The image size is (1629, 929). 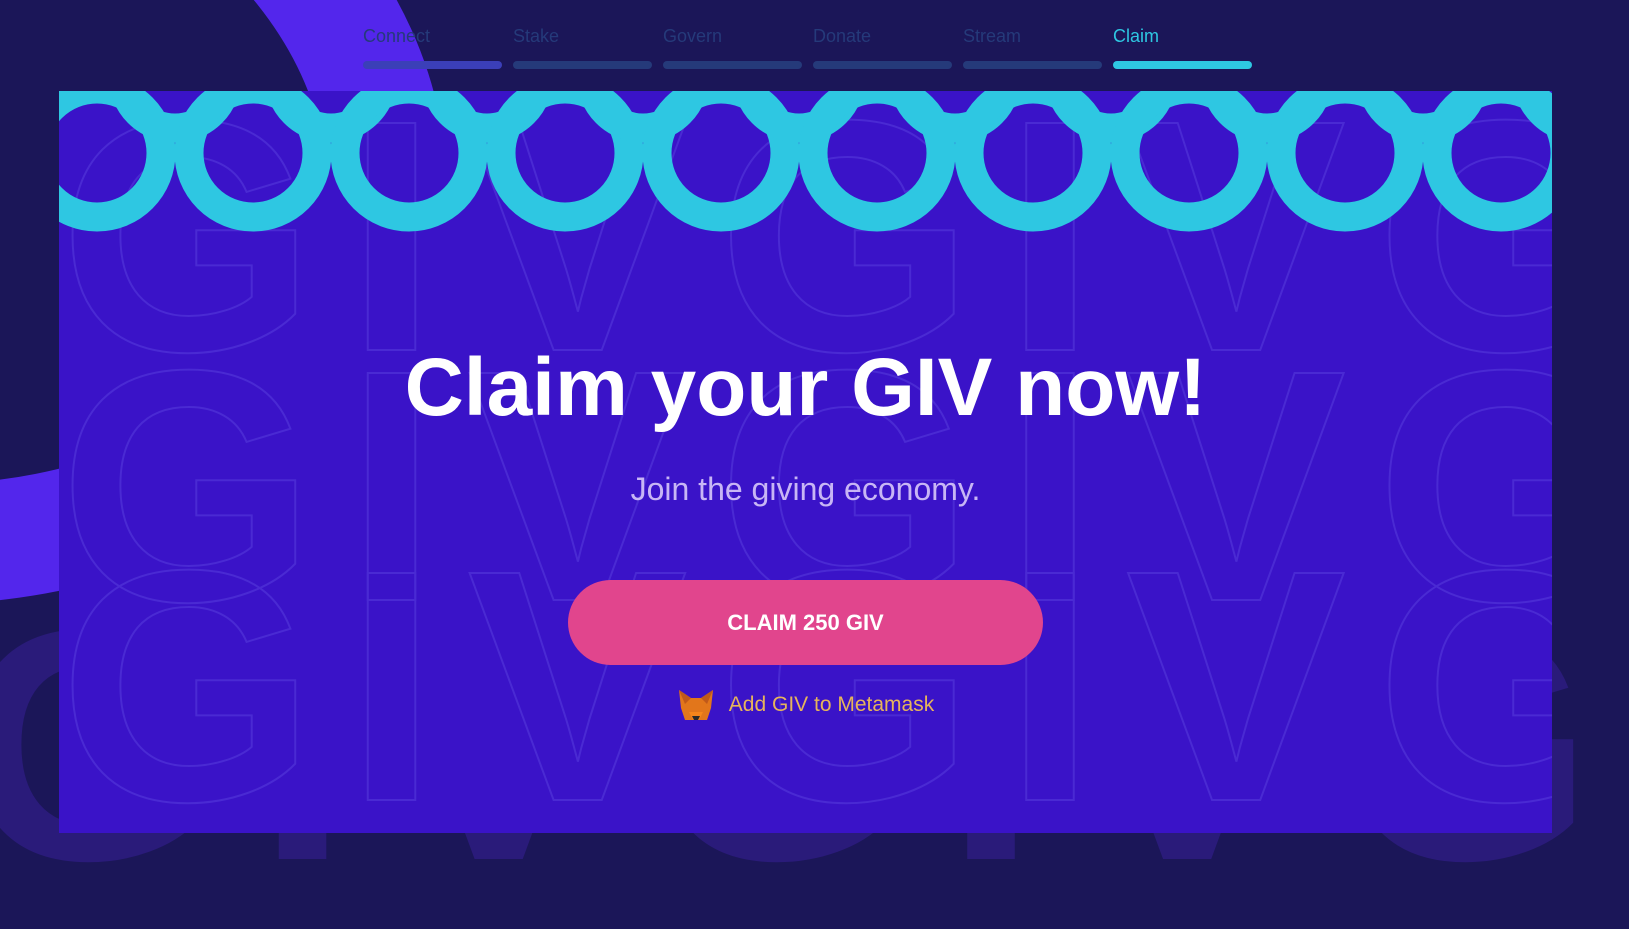 What do you see at coordinates (992, 36) in the screenshot?
I see `step-label: Stream` at bounding box center [992, 36].